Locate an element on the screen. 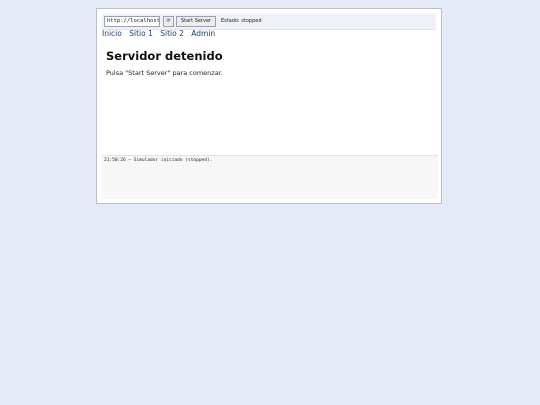 This screenshot has height=405, width=540. server-status: Estado: stopped is located at coordinates (241, 21).